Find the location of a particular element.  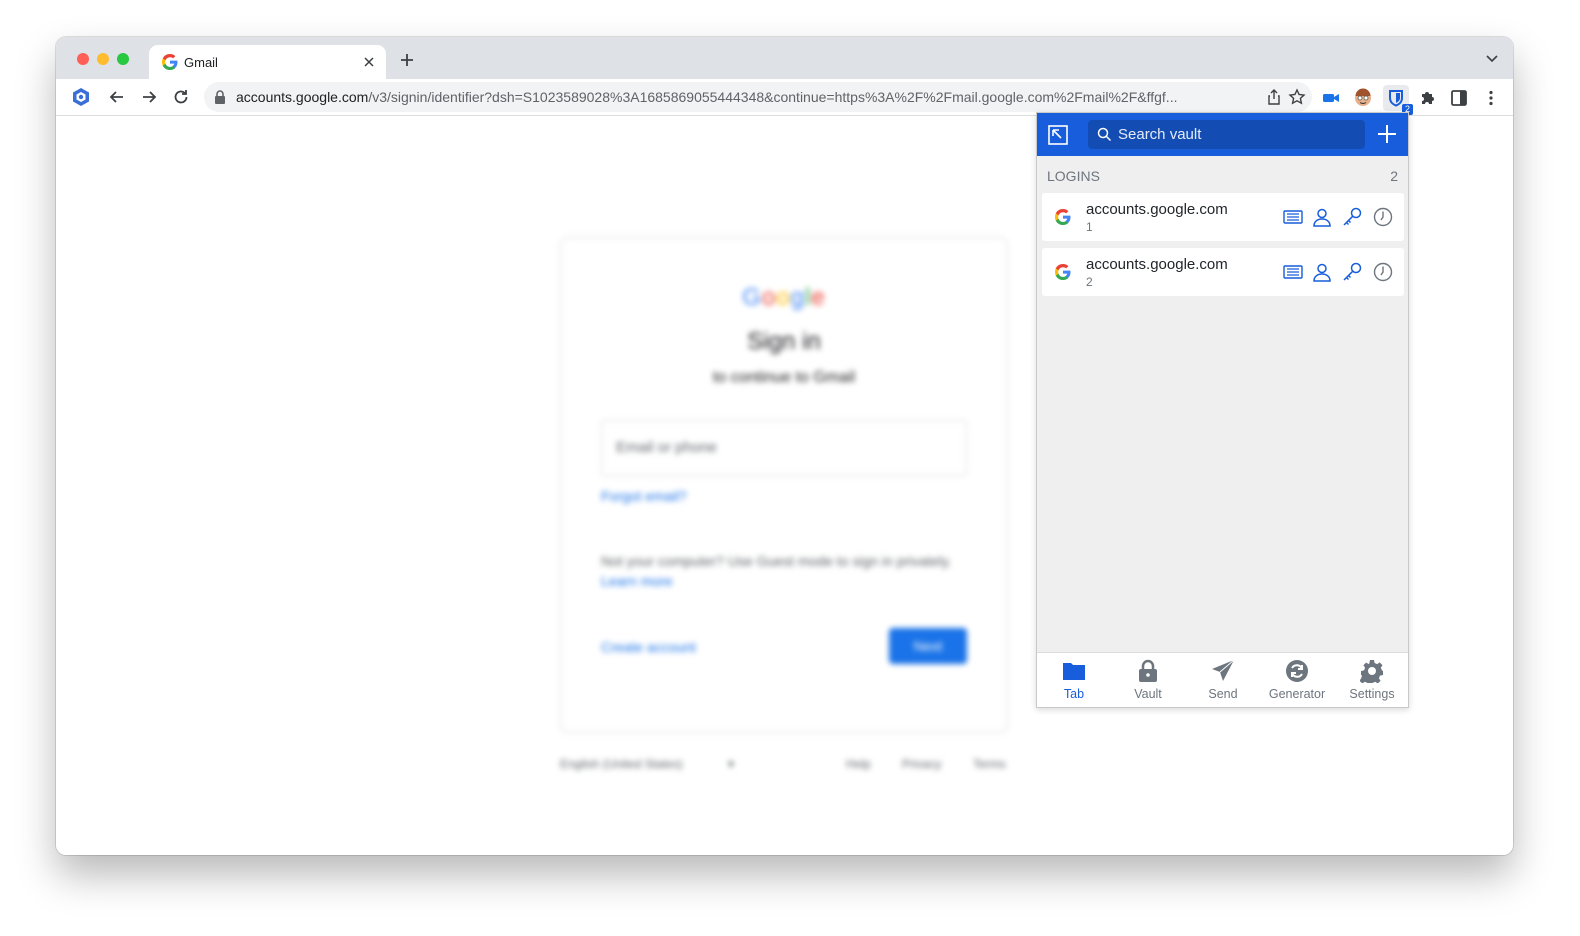

add-item-icon is located at coordinates (1387, 134).